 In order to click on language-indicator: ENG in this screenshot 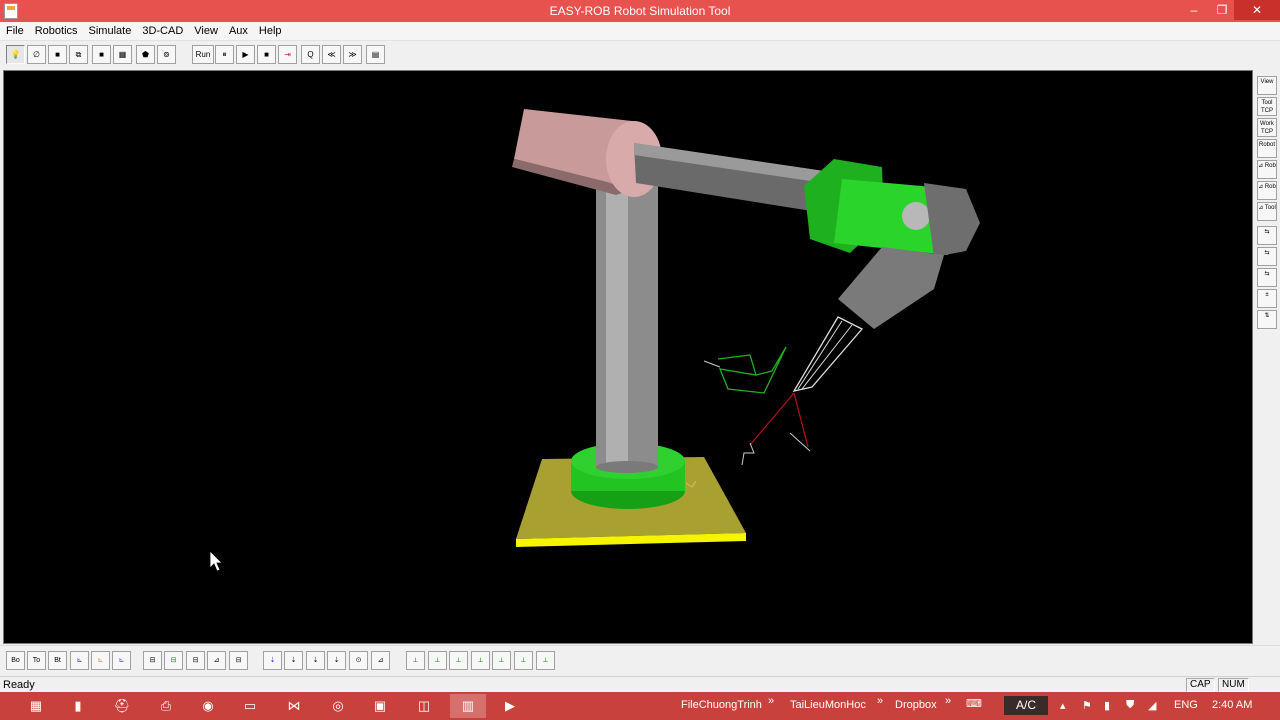, I will do `click(1186, 705)`.